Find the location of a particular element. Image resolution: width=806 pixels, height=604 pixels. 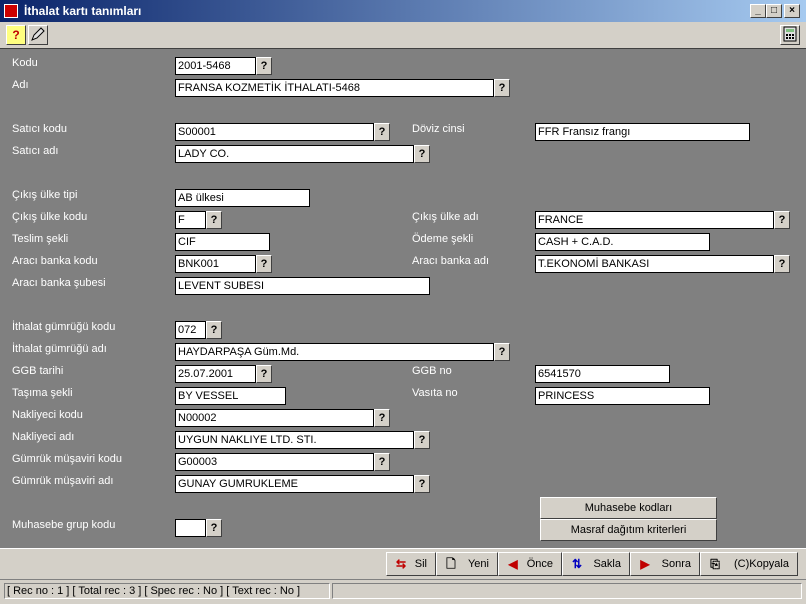

satici-kodu-label: Satıcı kodu is located at coordinates (40, 129).